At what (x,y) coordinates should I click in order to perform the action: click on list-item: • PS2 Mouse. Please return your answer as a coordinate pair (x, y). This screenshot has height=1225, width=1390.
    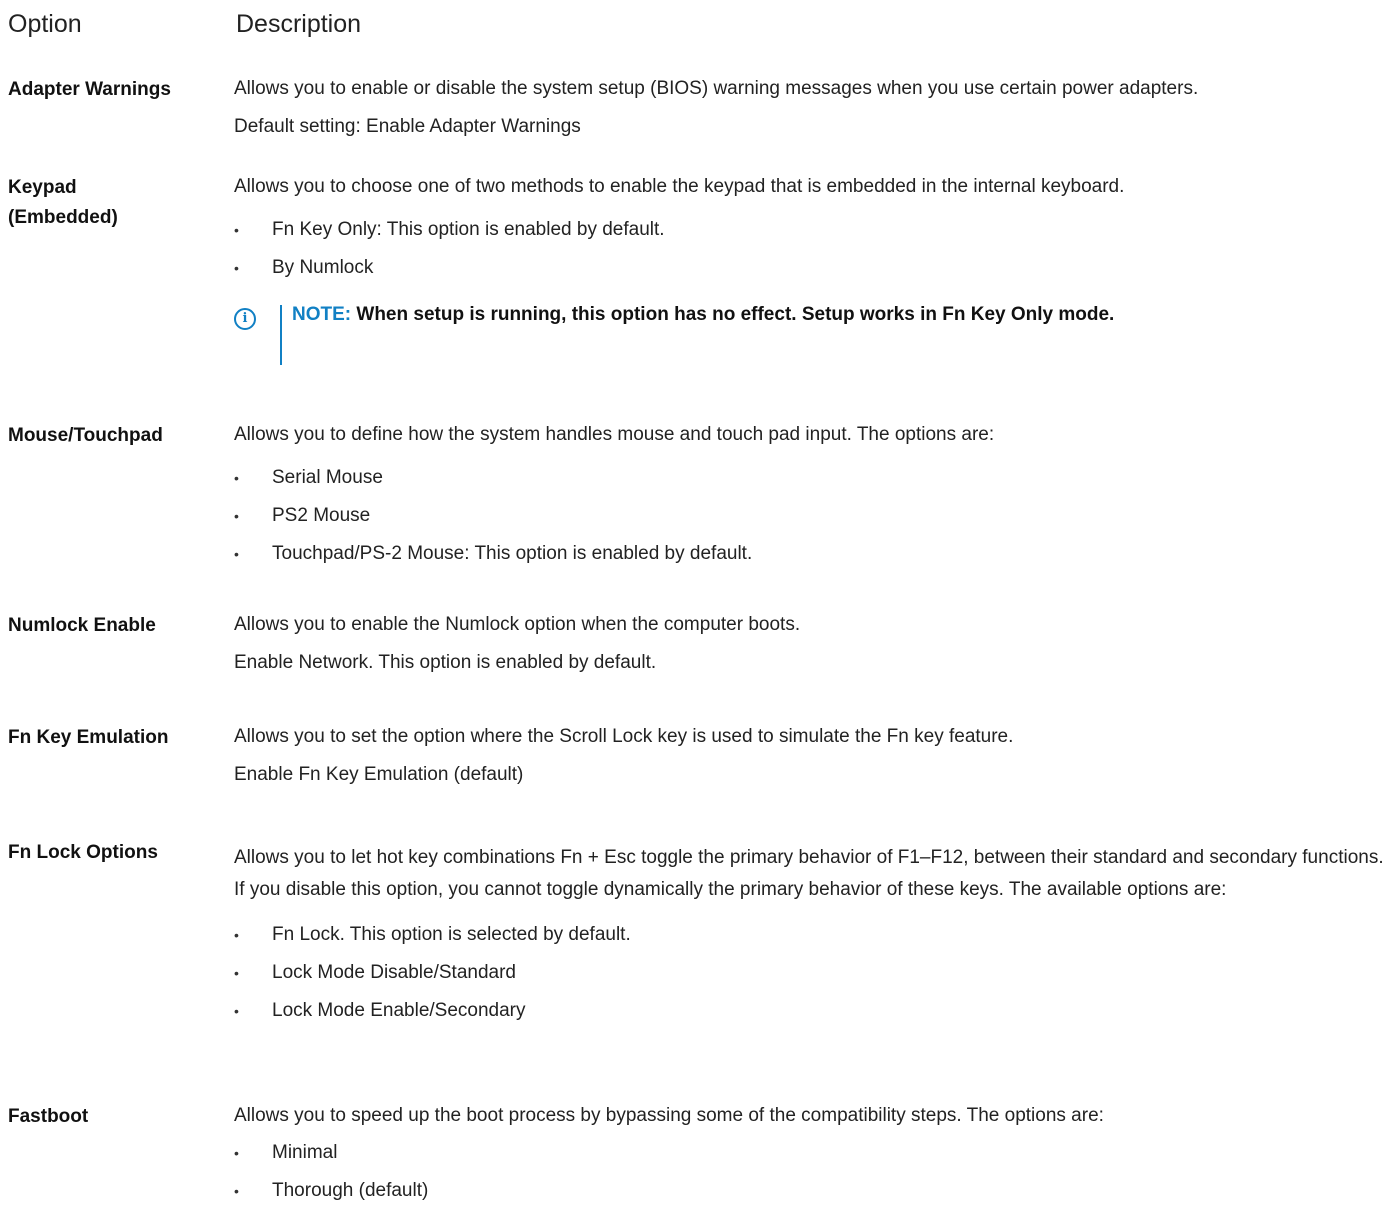
    Looking at the image, I should click on (809, 516).